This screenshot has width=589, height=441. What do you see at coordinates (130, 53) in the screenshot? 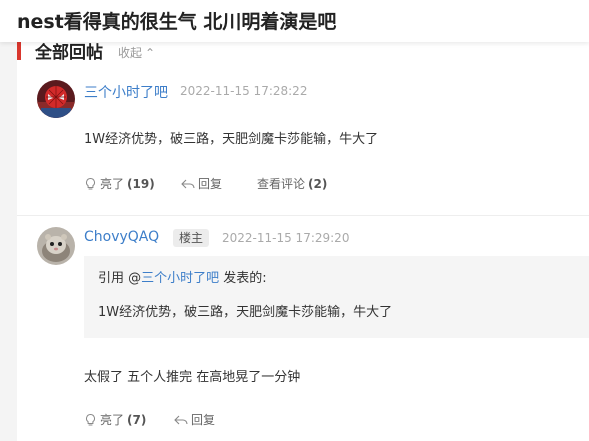
I see `collapse-label: 收起` at bounding box center [130, 53].